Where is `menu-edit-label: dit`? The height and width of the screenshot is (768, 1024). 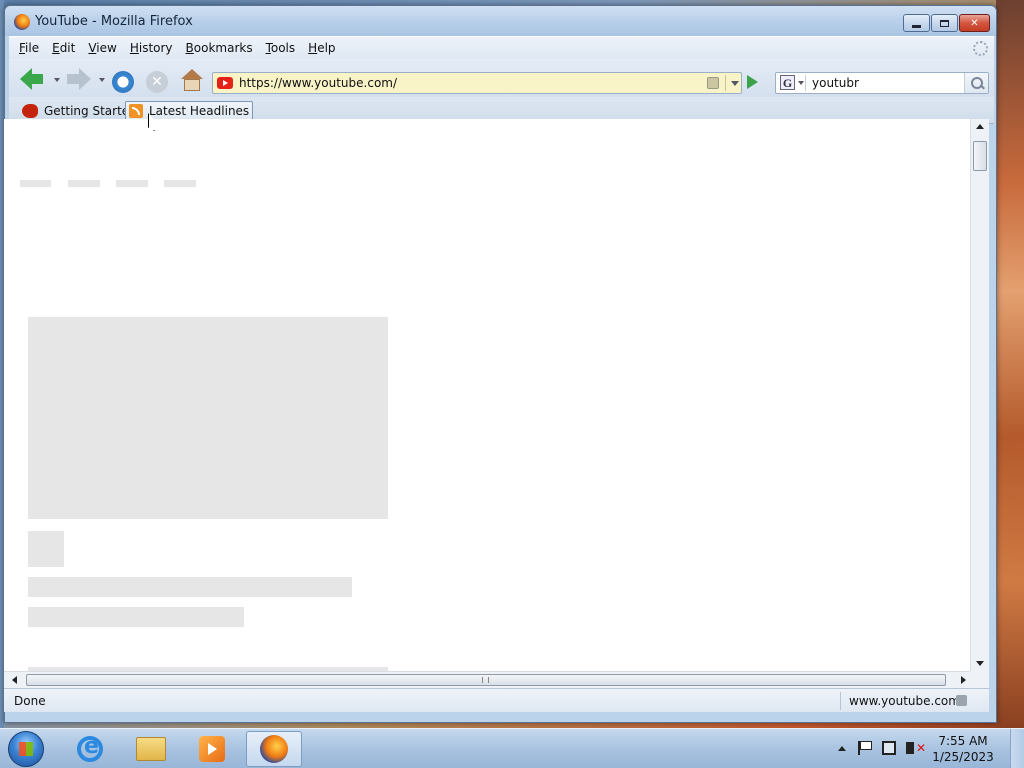
menu-edit-label: dit is located at coordinates (67, 48).